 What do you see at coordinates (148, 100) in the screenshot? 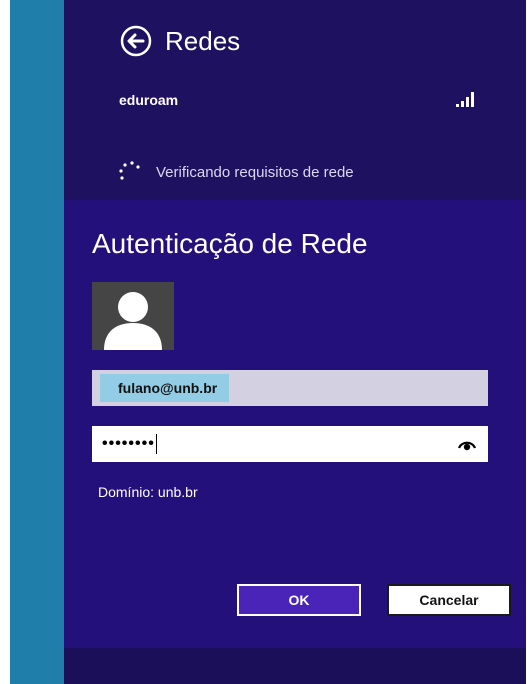
I see `network-name: eduroam` at bounding box center [148, 100].